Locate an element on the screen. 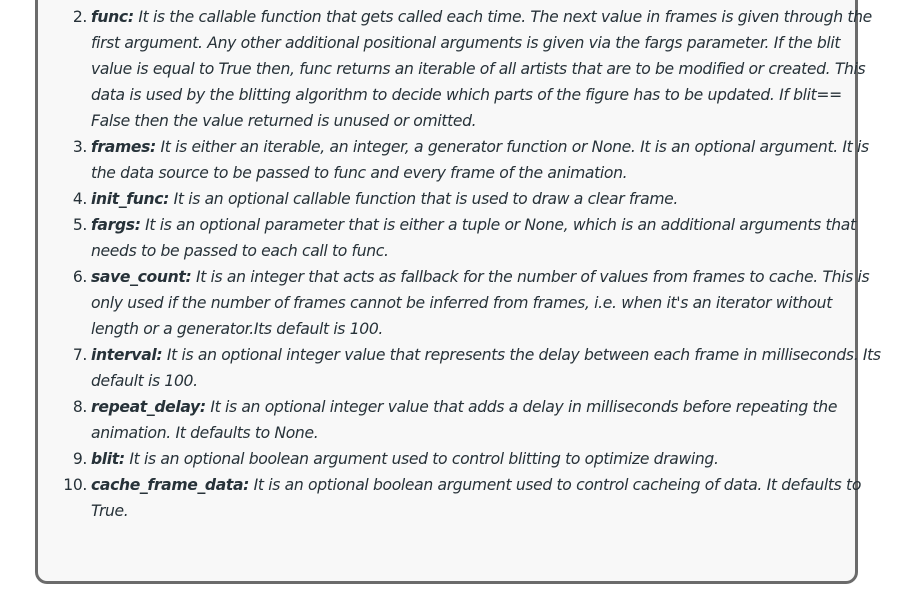 The height and width of the screenshot is (599, 920). item-number: 7. is located at coordinates (80, 355).